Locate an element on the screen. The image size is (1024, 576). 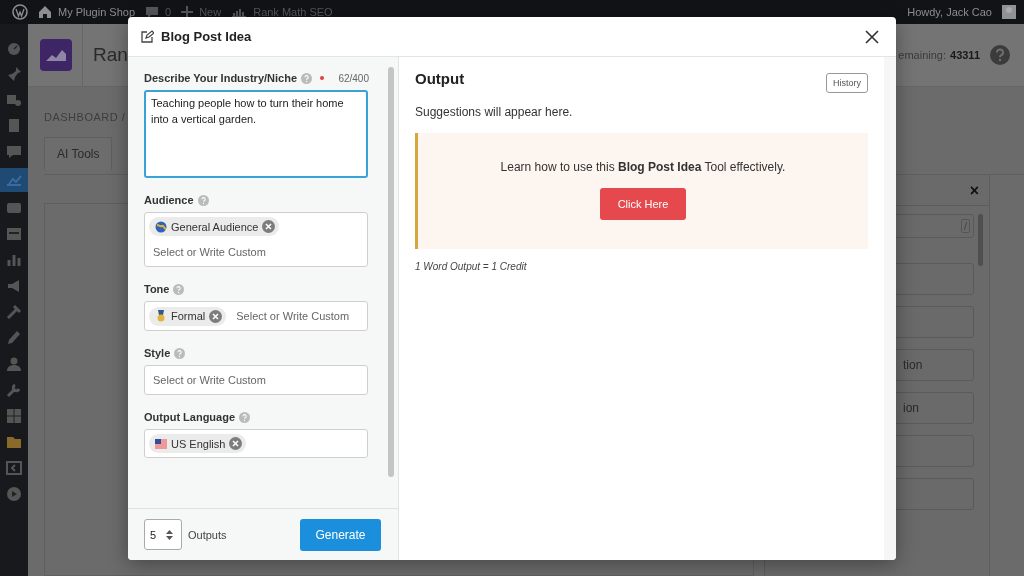
grid-icon is located at coordinates (14, 416).